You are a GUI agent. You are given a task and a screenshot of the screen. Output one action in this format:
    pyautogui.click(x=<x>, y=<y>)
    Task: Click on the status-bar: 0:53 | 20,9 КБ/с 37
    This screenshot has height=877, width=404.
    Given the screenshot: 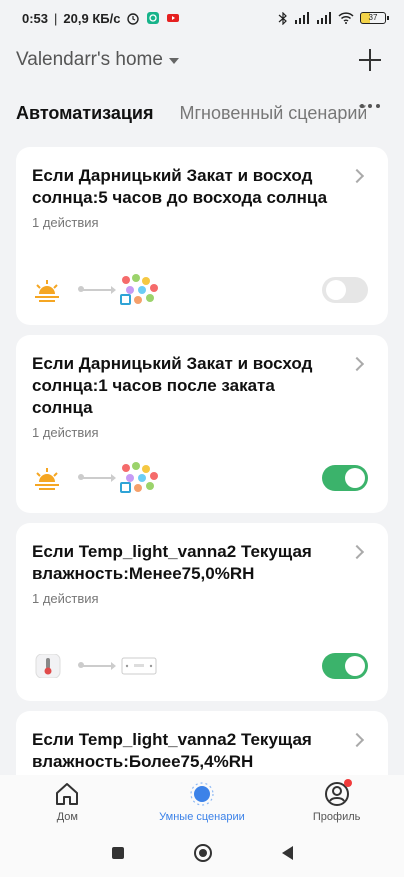 What is the action you would take?
    pyautogui.click(x=202, y=18)
    